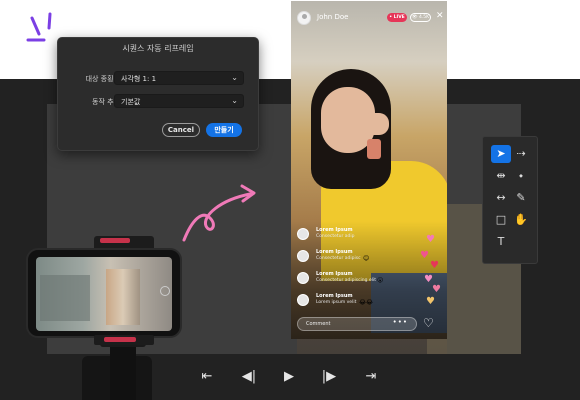  I want to click on motion-tracking-select: 기본값 ⌄, so click(179, 101).